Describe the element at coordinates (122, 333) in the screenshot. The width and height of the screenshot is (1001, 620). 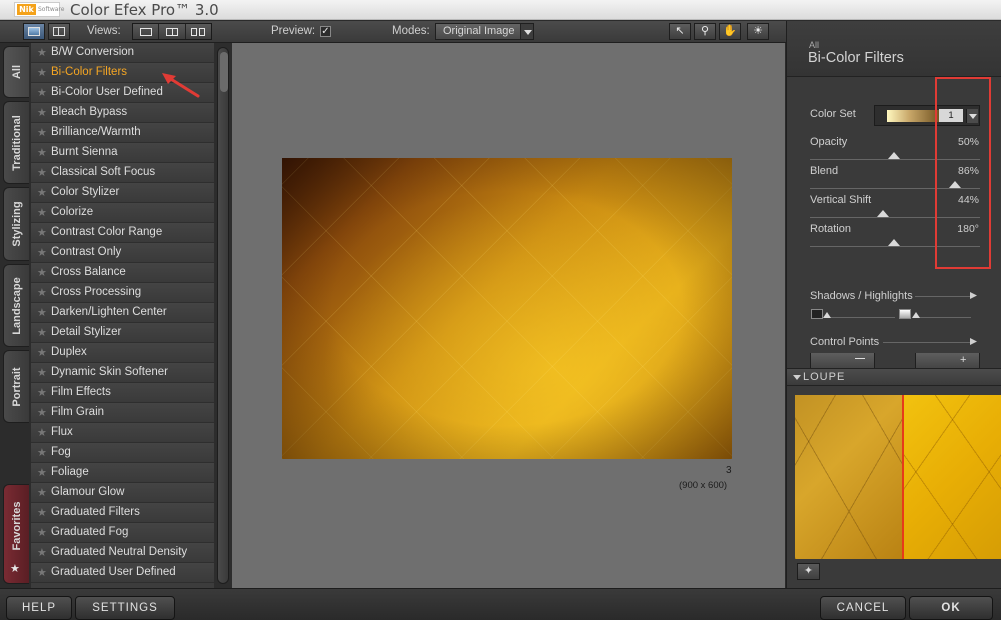
I see `list-item: ★ Detail Stylizer` at that location.